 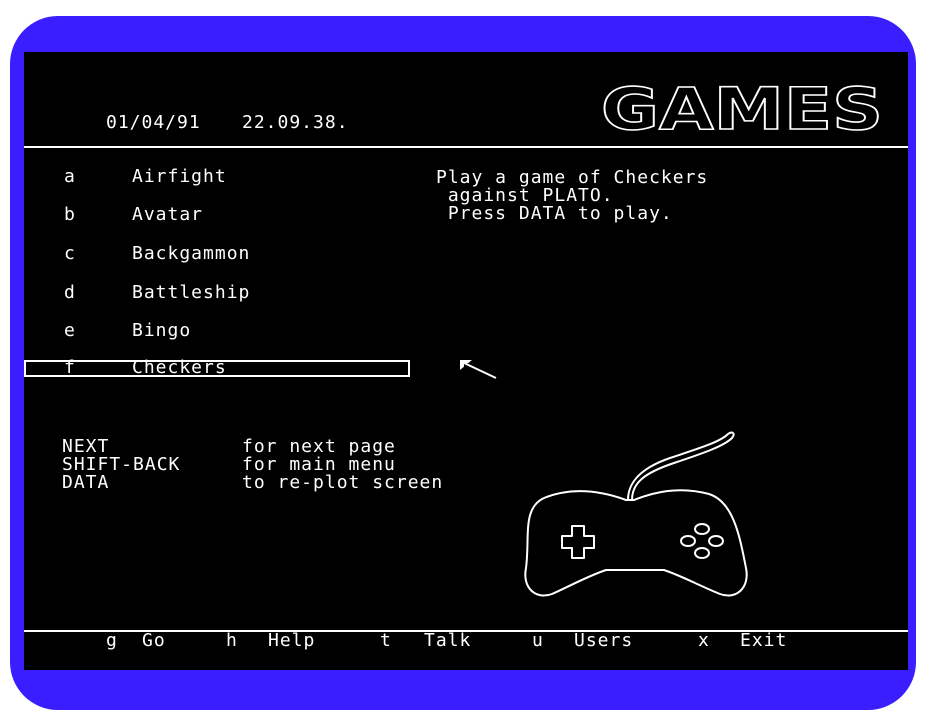 What do you see at coordinates (538, 640) in the screenshot?
I see `footer-key: u` at bounding box center [538, 640].